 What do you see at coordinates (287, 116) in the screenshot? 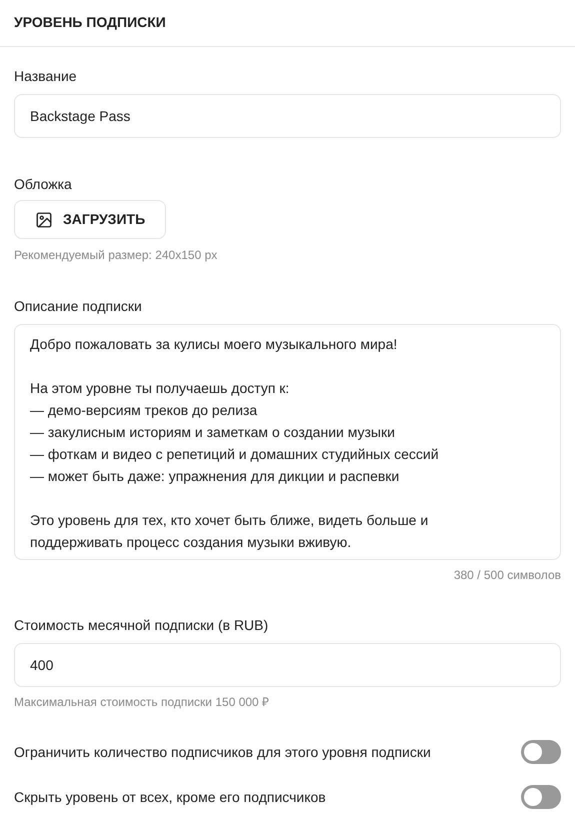
I see `name-field: Backstage Pass` at bounding box center [287, 116].